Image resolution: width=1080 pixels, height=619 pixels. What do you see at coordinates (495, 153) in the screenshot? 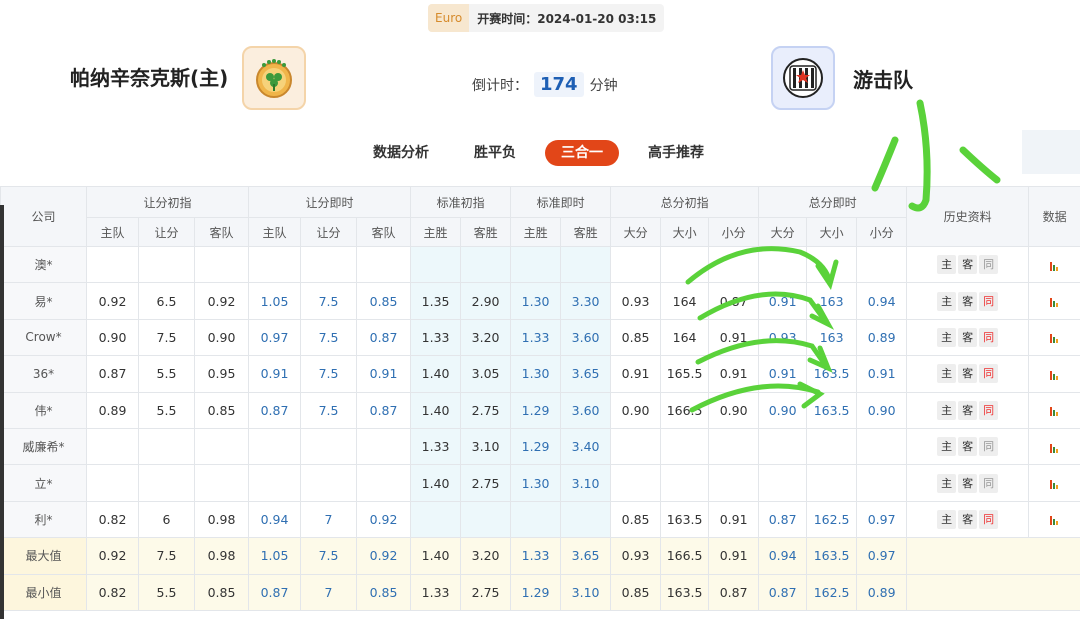
I see `tab-win-draw-lose: 胜平负` at bounding box center [495, 153].